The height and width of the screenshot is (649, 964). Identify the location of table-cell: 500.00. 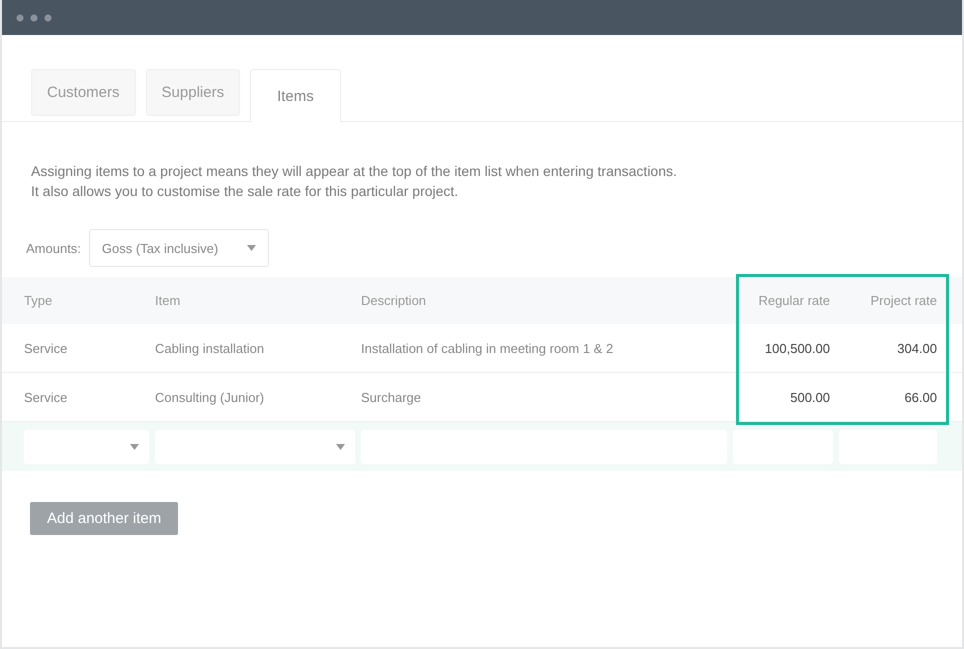
(783, 397).